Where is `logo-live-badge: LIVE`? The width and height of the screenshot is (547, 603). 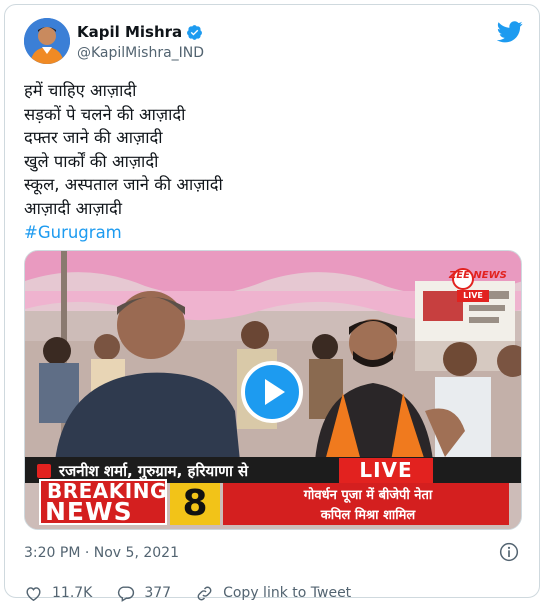 logo-live-badge: LIVE is located at coordinates (473, 296).